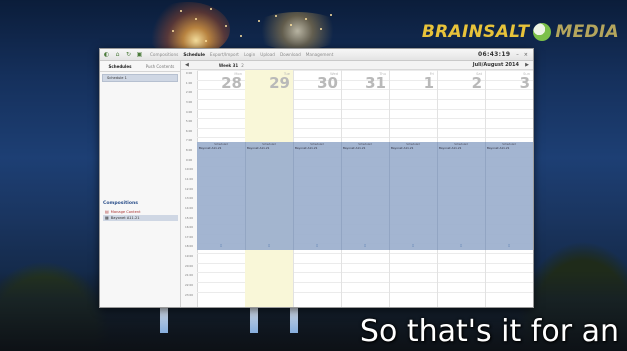 The height and width of the screenshot is (351, 627). What do you see at coordinates (189, 121) in the screenshot?
I see `time-label: 5:00` at bounding box center [189, 121].